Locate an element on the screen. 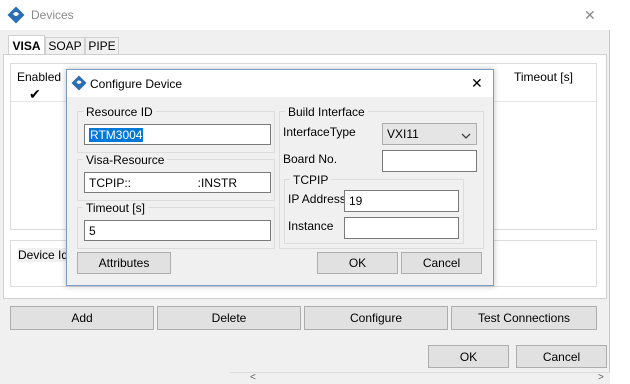 The width and height of the screenshot is (630, 384). board-no-input is located at coordinates (429, 161).